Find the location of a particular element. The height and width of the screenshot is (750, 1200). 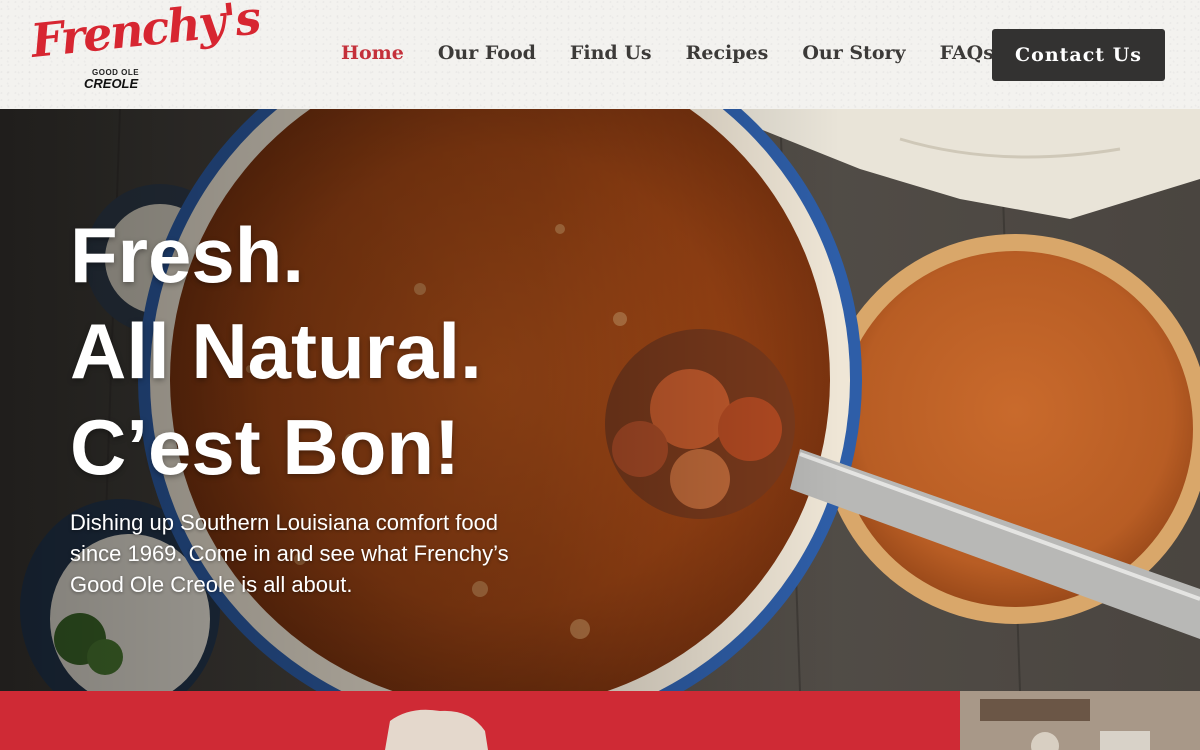

food-illustration-icon is located at coordinates (436, 729).